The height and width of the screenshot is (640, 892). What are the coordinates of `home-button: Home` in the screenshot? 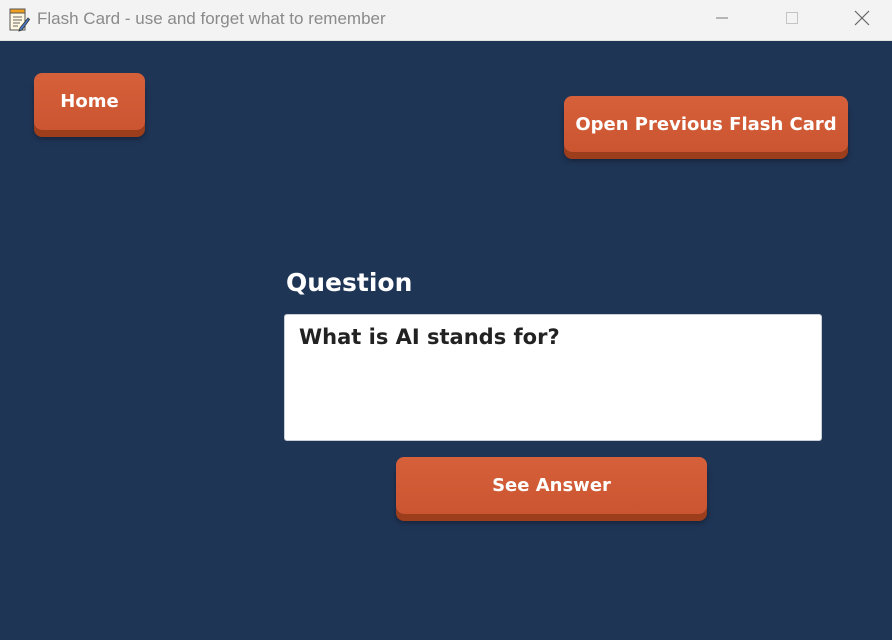 It's located at (89, 101).